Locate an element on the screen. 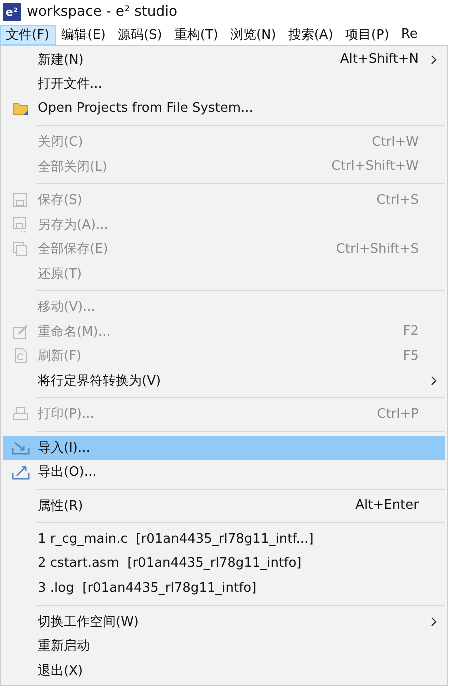 The width and height of the screenshot is (450, 686). folder-icon is located at coordinates (20, 109).